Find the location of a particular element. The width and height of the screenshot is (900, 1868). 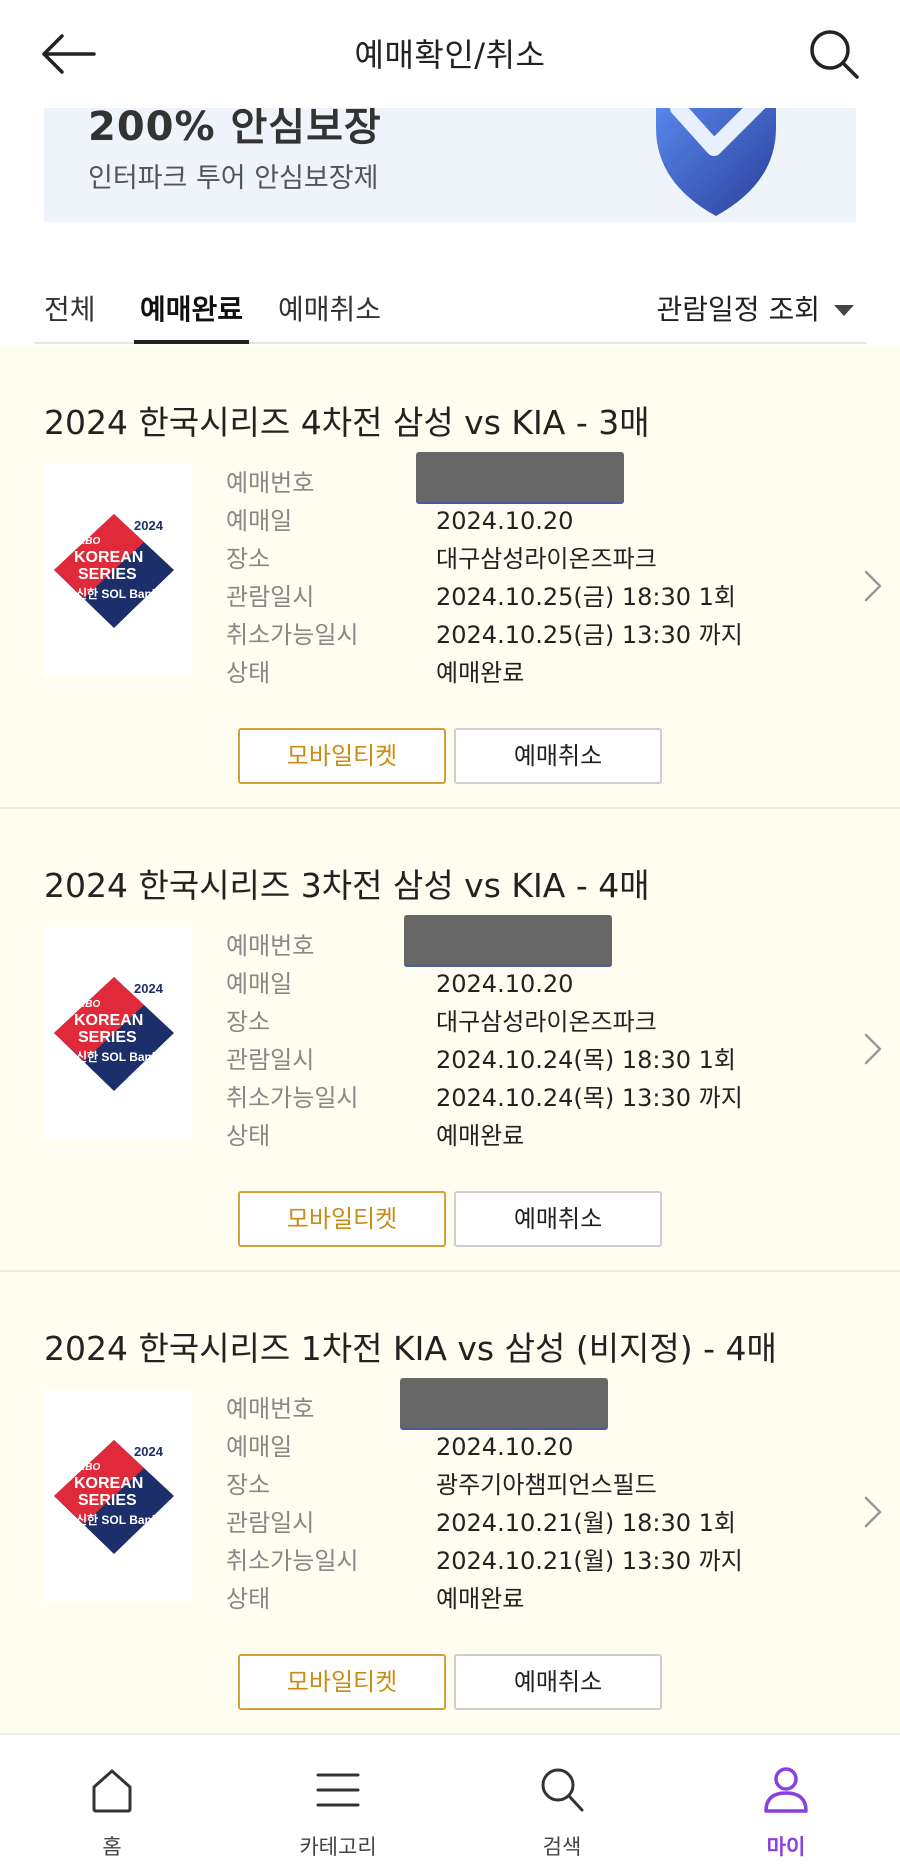

nav-home-label: 홈 is located at coordinates (112, 1847).